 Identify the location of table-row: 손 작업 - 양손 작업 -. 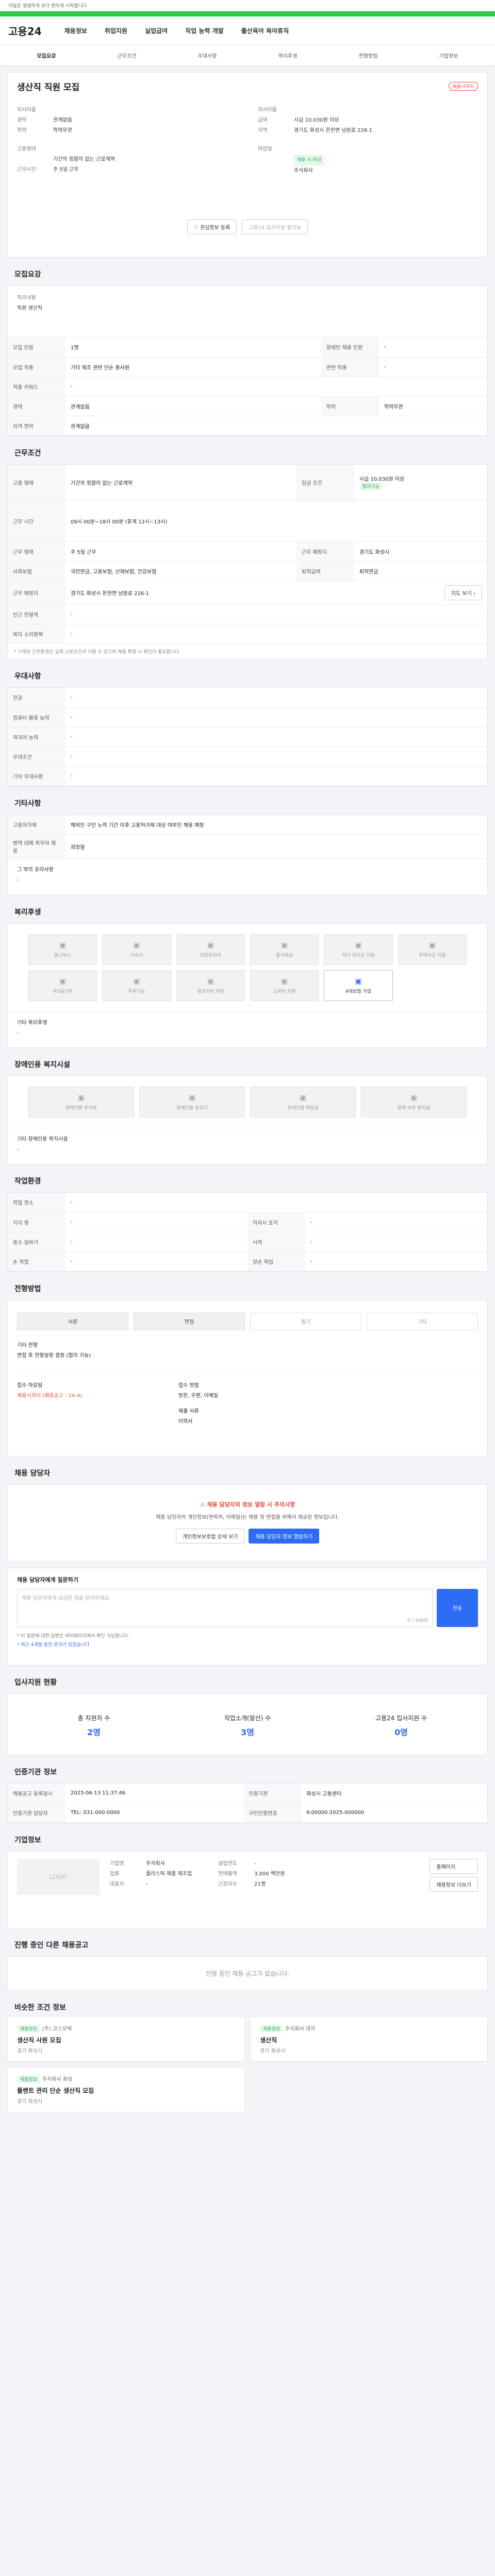
(247, 1261).